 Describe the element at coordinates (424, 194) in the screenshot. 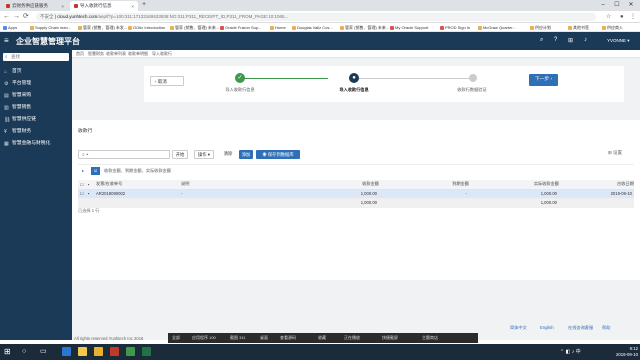

I see `cell-due: -` at that location.